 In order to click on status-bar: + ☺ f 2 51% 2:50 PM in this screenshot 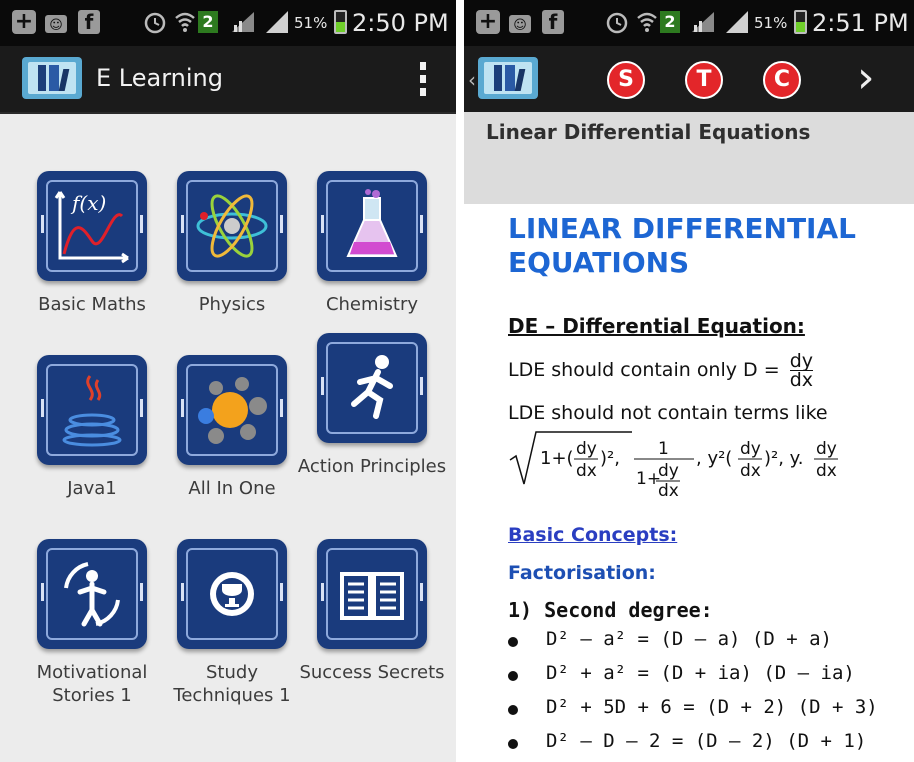, I will do `click(228, 23)`.